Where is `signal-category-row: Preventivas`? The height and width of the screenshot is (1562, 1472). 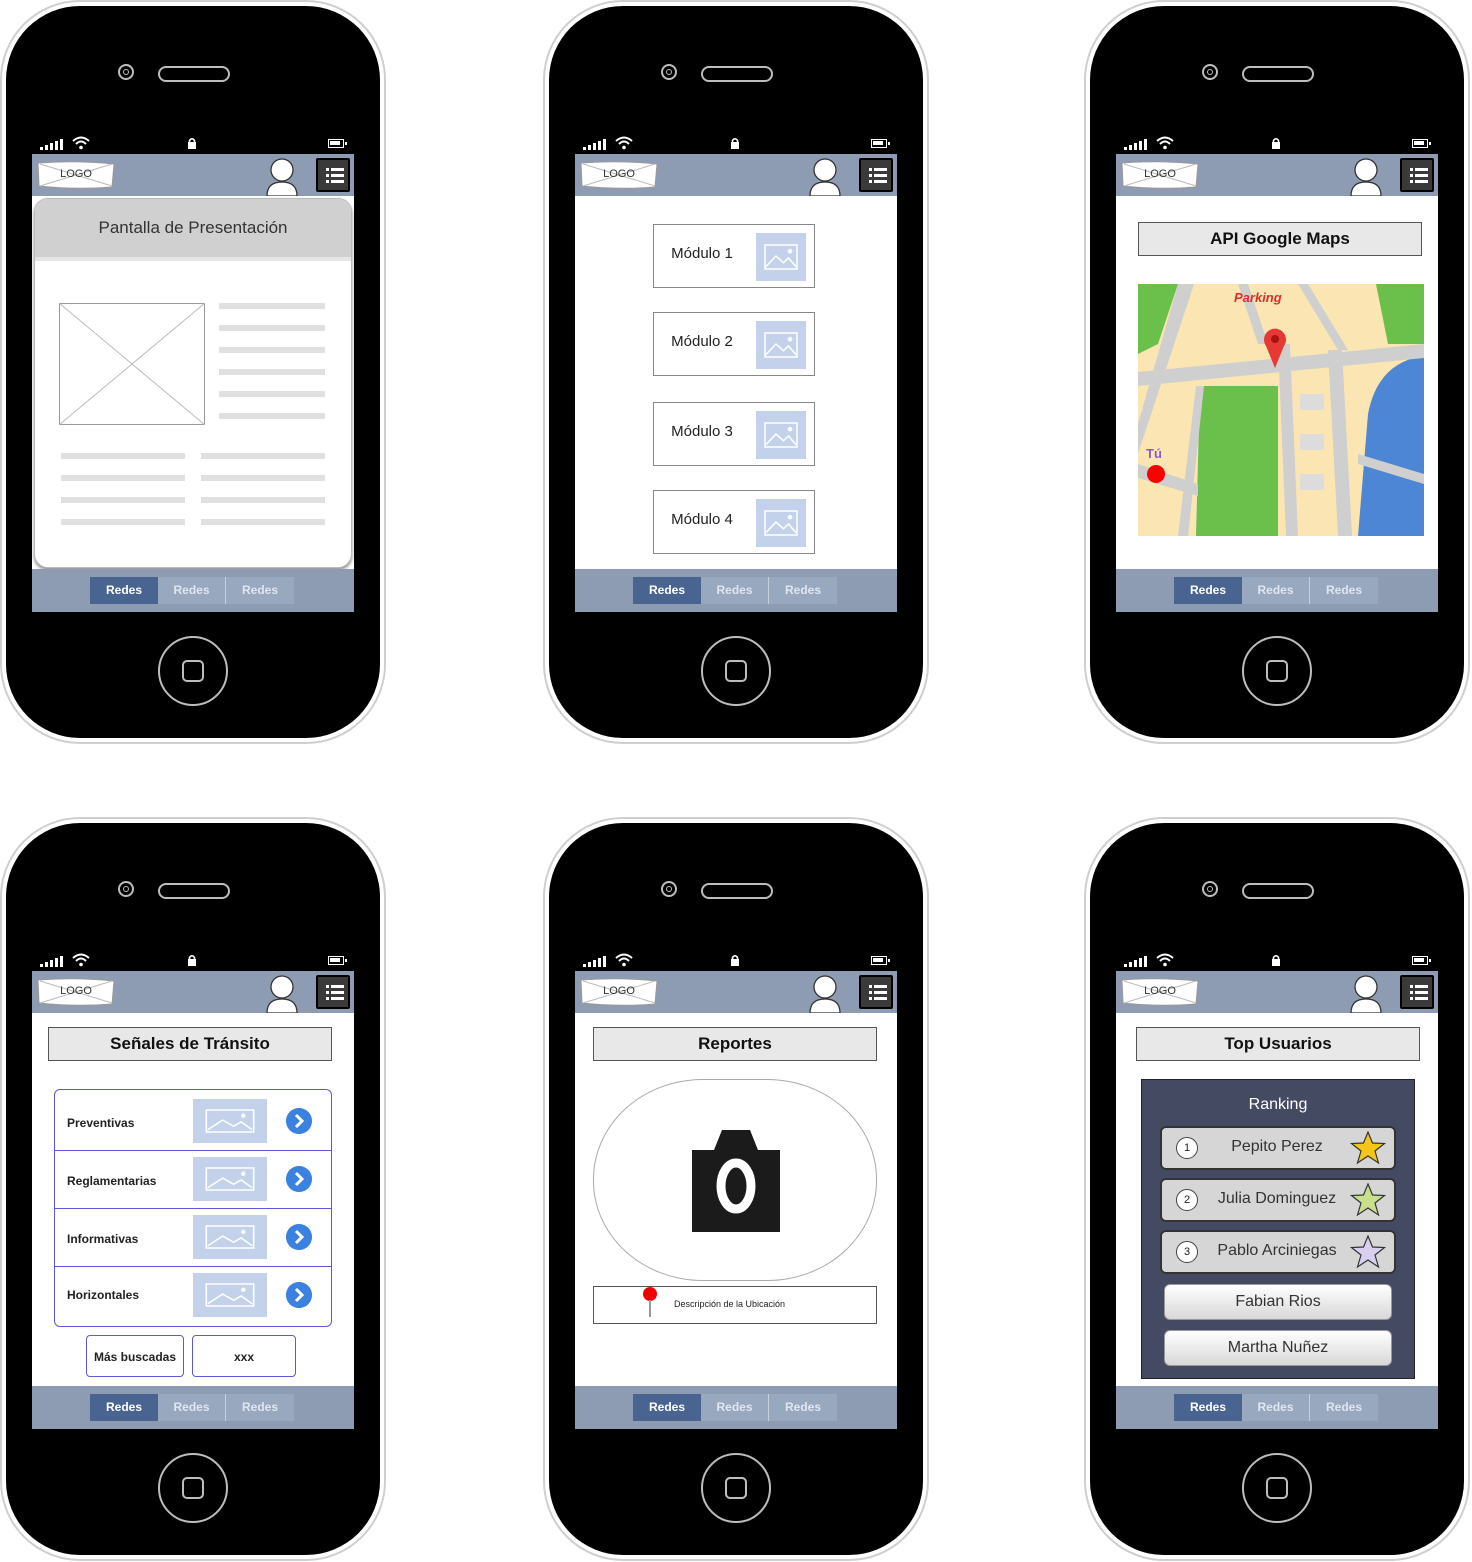 signal-category-row: Preventivas is located at coordinates (193, 1121).